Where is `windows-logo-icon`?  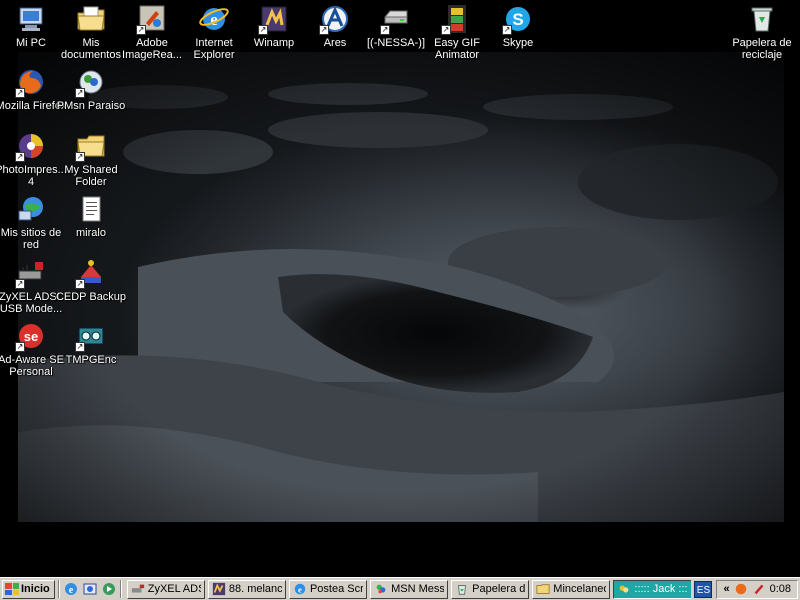
windows-logo-icon is located at coordinates (12, 589).